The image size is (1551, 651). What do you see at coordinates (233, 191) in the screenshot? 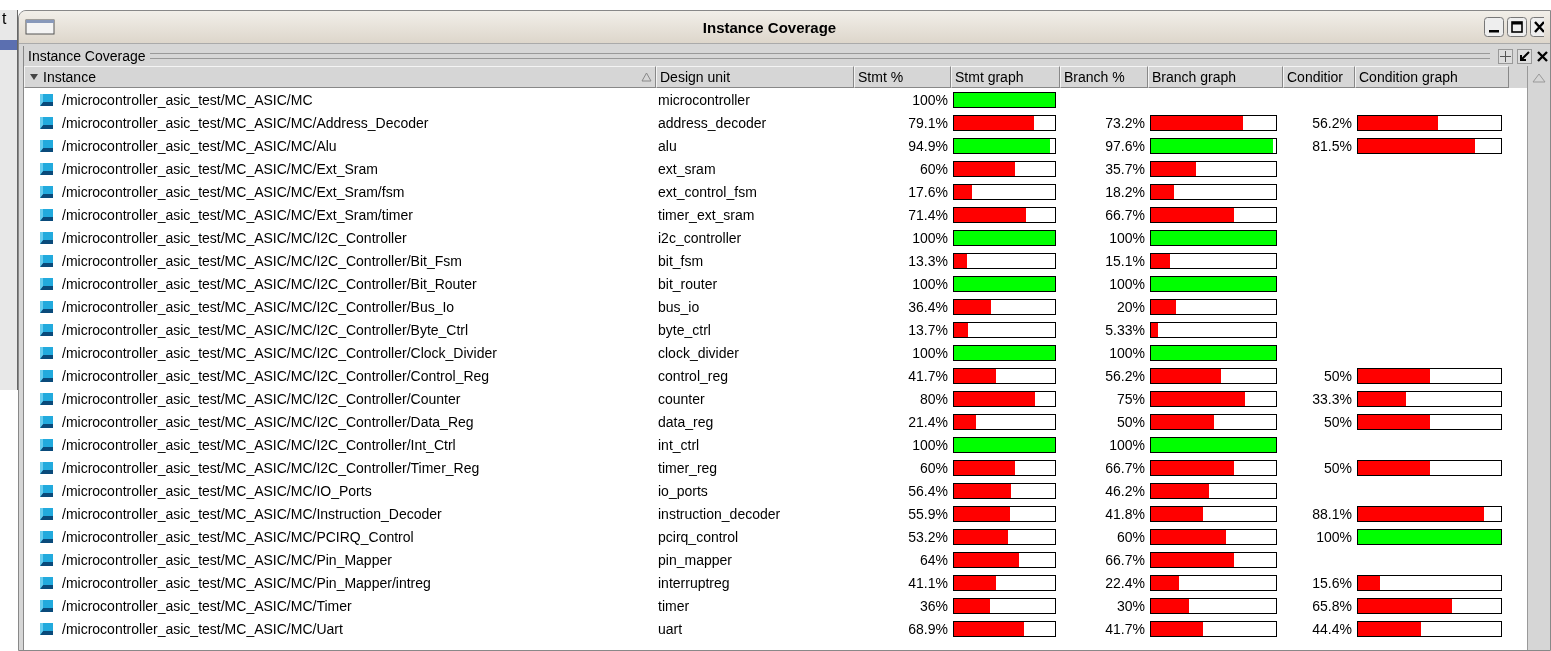
I see `instance-path: /microcontroller_asic_test/MC_ASIC/MC/Ext_Sram/fsm` at bounding box center [233, 191].